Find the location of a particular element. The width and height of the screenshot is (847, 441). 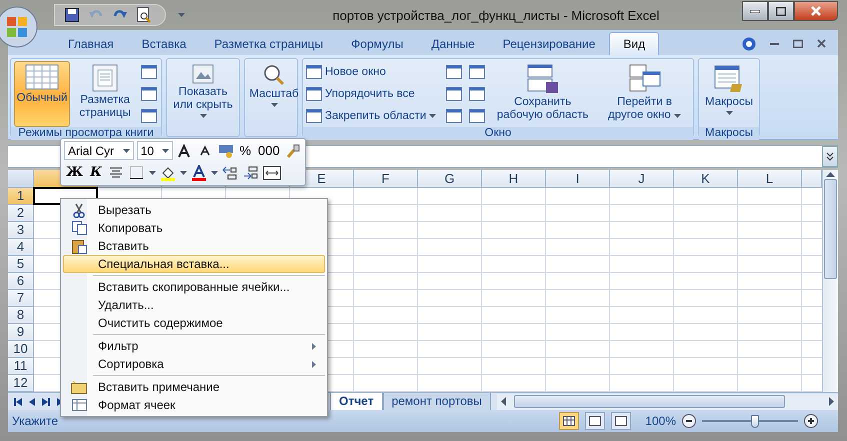

window-title: портов устройства_лог_функц_листы - Microsoft Excel is located at coordinates (496, 15).